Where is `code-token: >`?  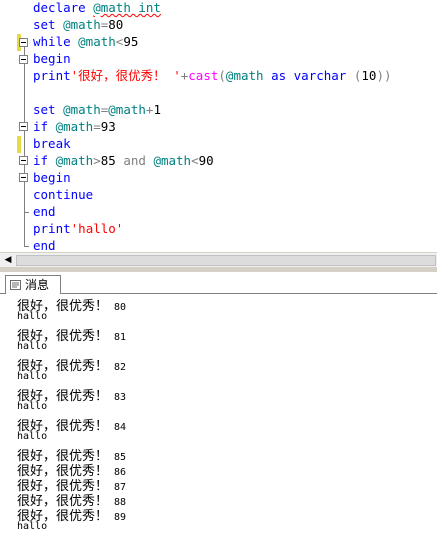
code-token: > is located at coordinates (97, 160).